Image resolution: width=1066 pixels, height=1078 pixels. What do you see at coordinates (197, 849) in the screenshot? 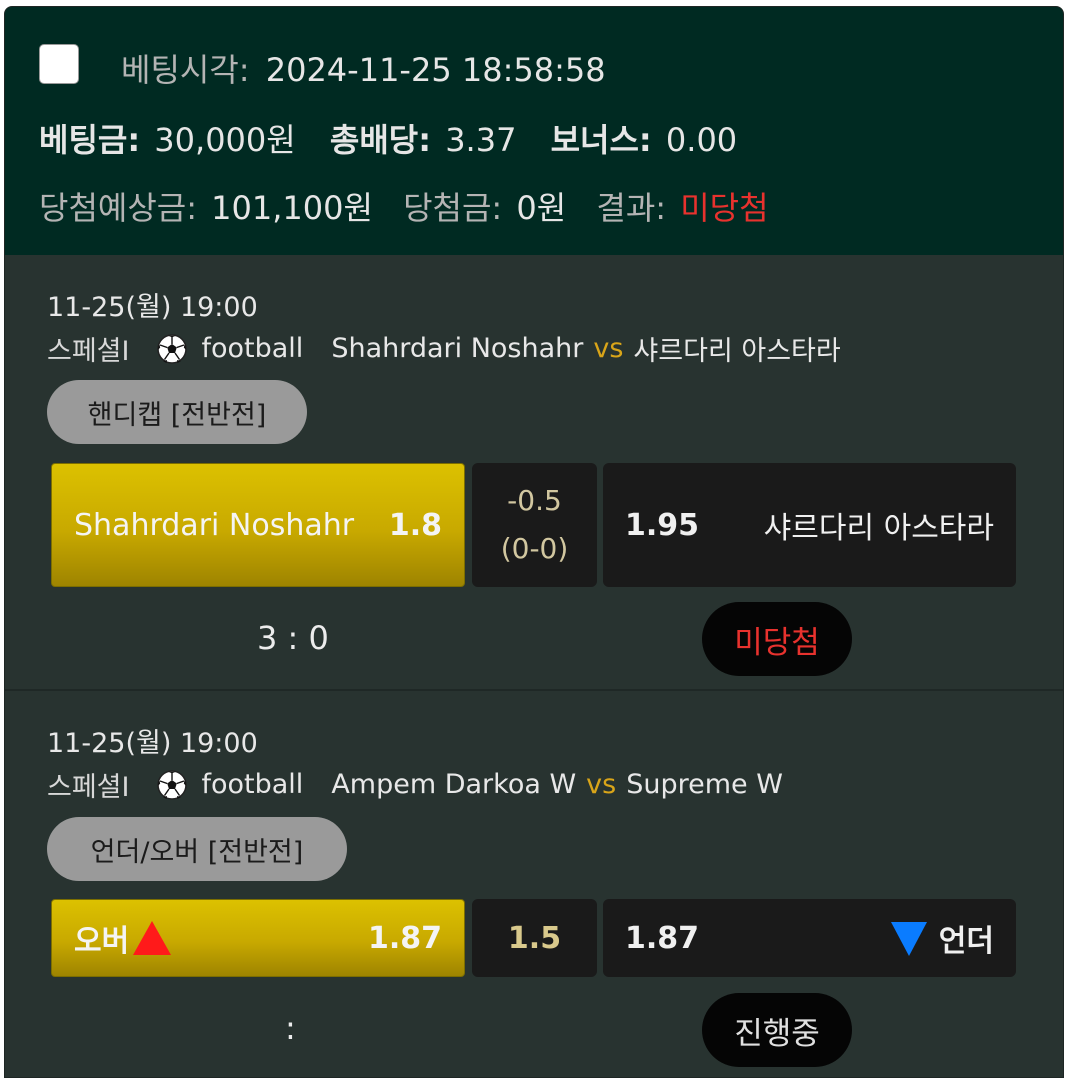
I see `game-2-market-badge: 언더/오버 [전반전]` at bounding box center [197, 849].